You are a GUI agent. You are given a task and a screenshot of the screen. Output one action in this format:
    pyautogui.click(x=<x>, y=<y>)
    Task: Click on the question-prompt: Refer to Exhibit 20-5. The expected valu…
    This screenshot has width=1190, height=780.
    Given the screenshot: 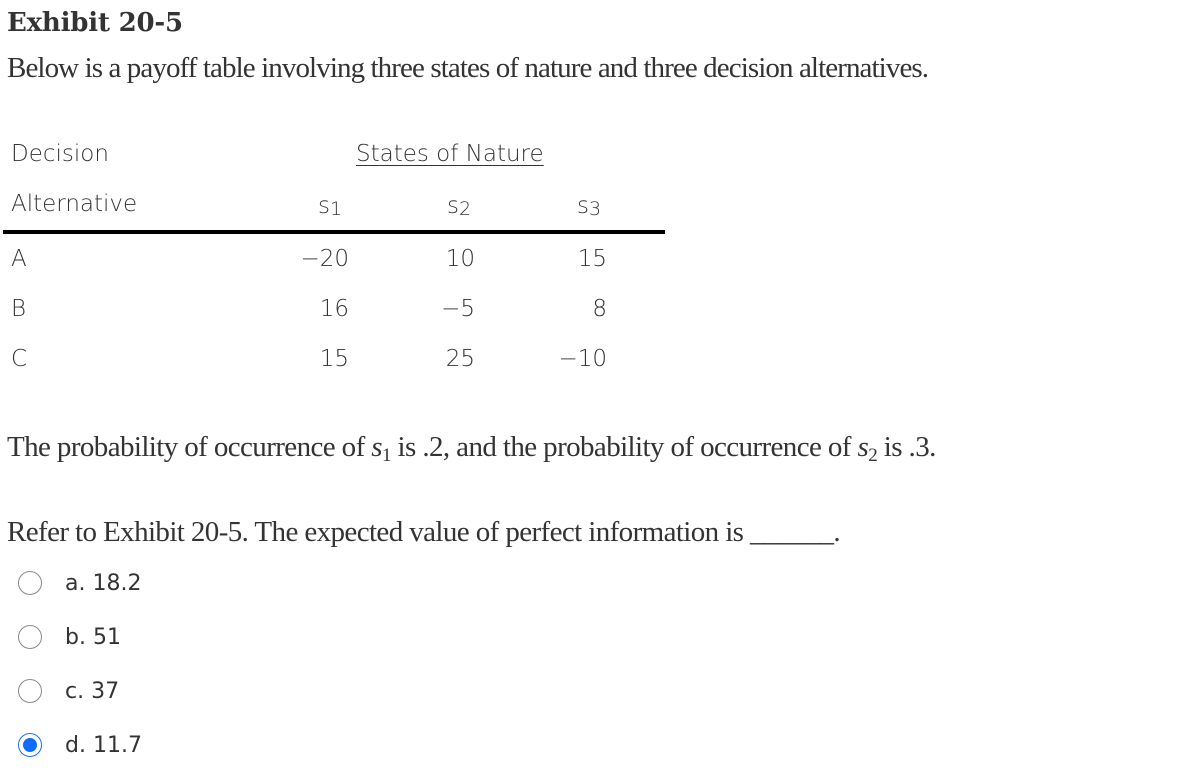 What is the action you would take?
    pyautogui.click(x=424, y=532)
    